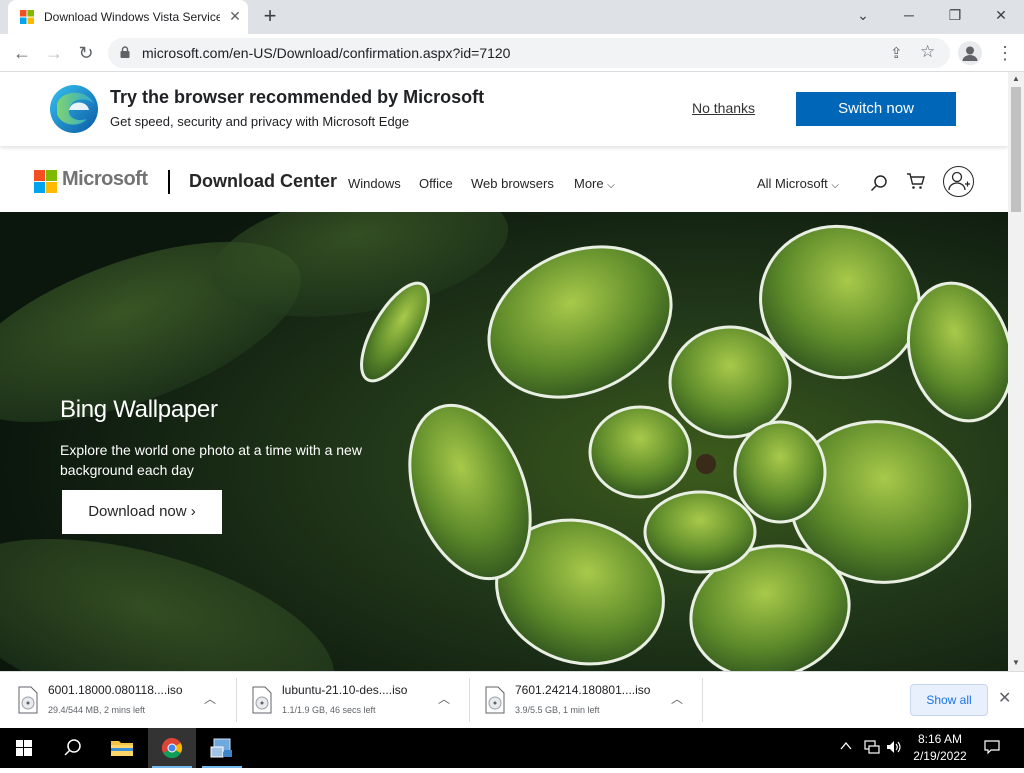 This screenshot has width=1024, height=773. Describe the element at coordinates (45, 181) in the screenshot. I see `microsoft-logo-icon` at that location.